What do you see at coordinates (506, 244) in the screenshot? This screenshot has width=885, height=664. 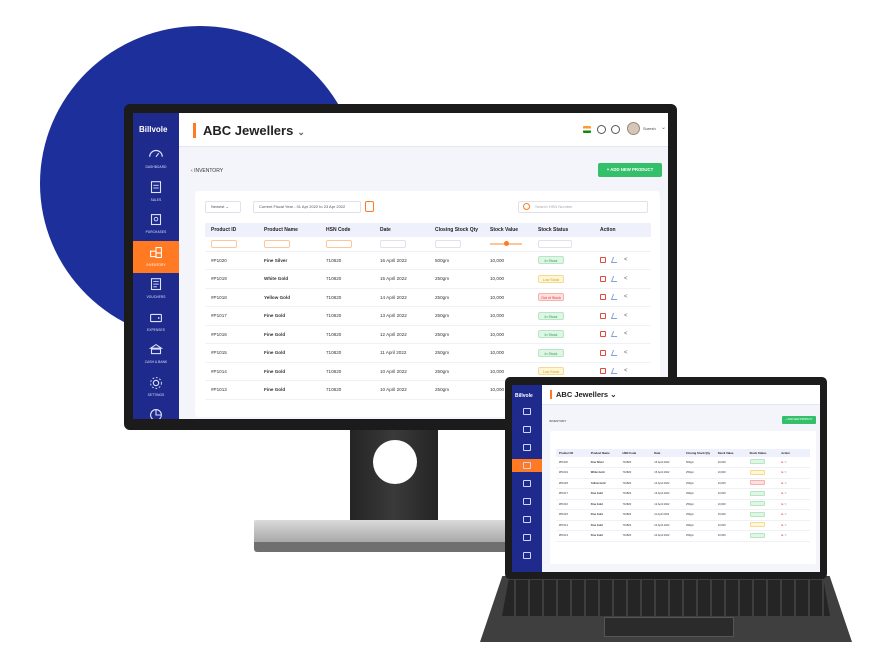 I see `stock-value-slider` at bounding box center [506, 244].